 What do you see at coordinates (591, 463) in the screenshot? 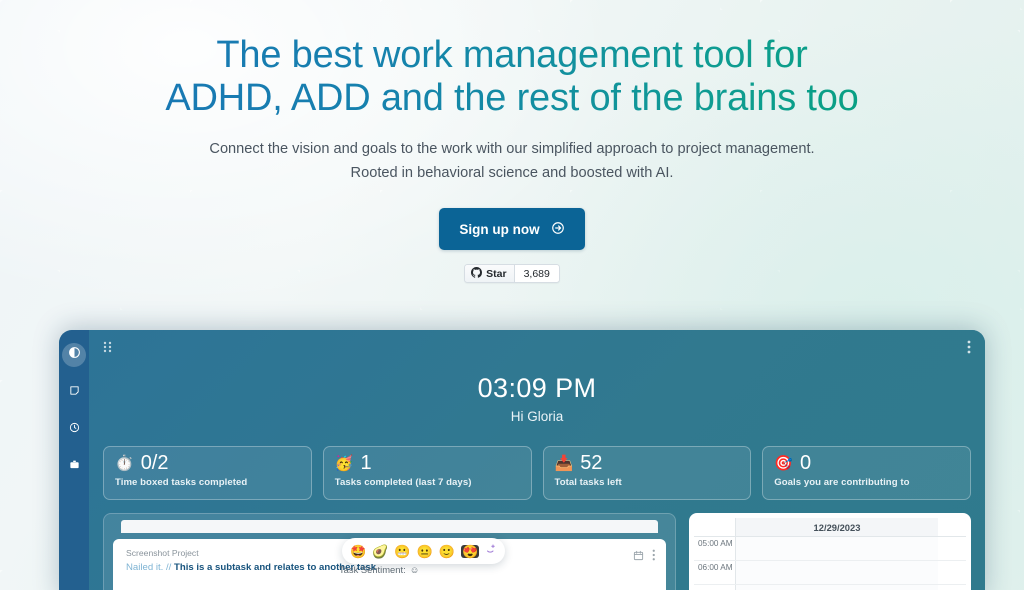
I see `stat-value: 52` at bounding box center [591, 463].